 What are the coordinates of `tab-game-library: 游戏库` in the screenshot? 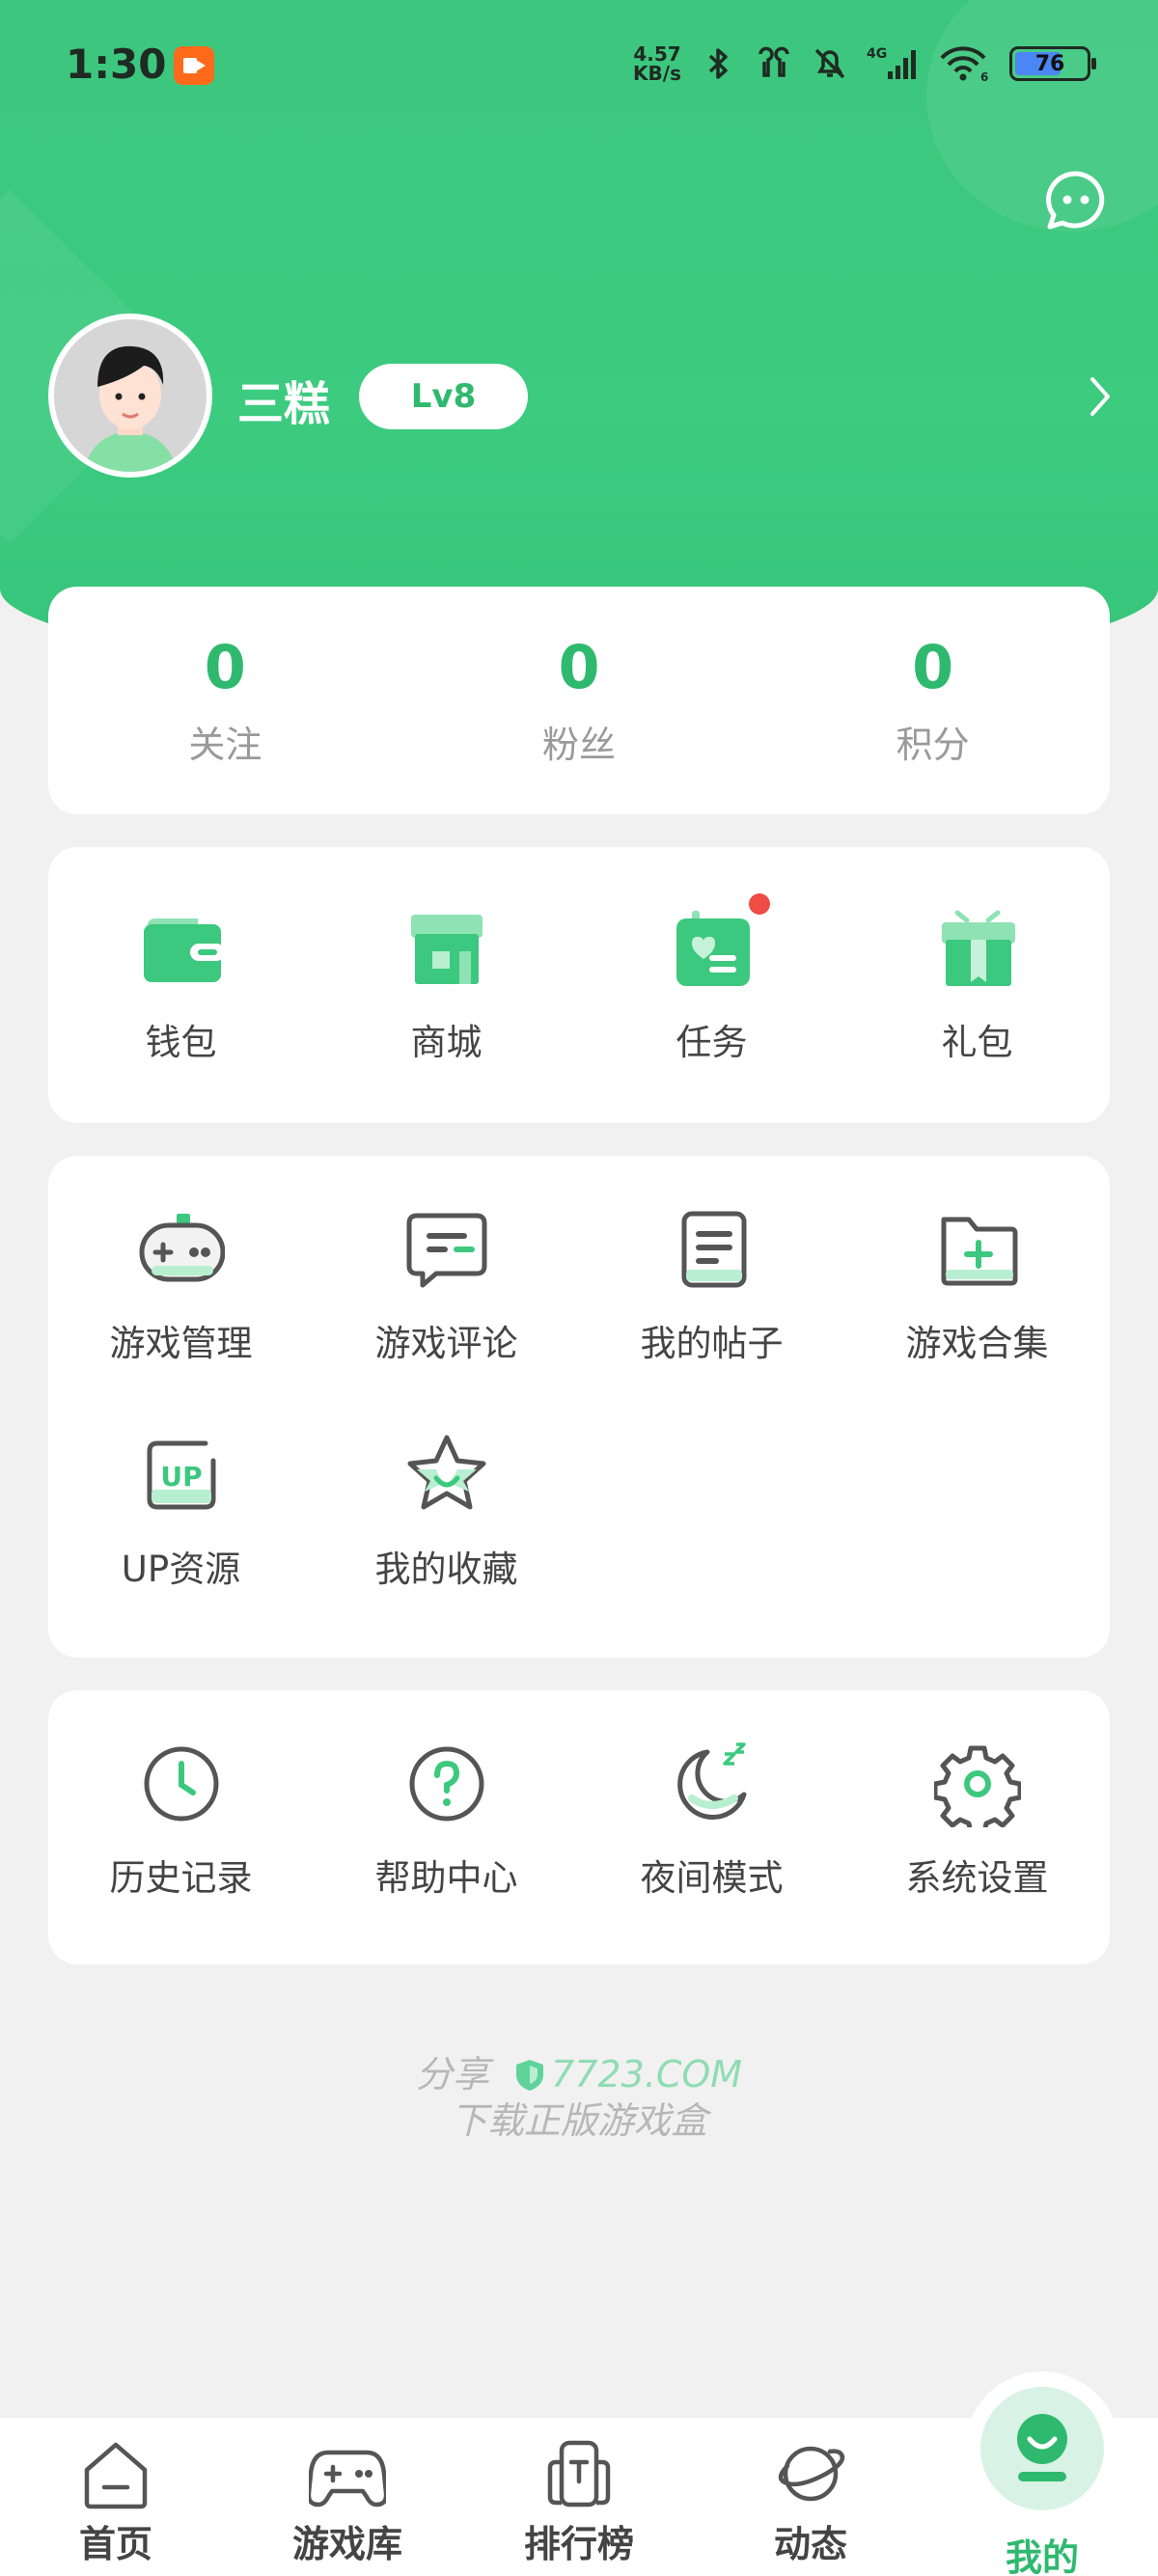 It's located at (347, 2497).